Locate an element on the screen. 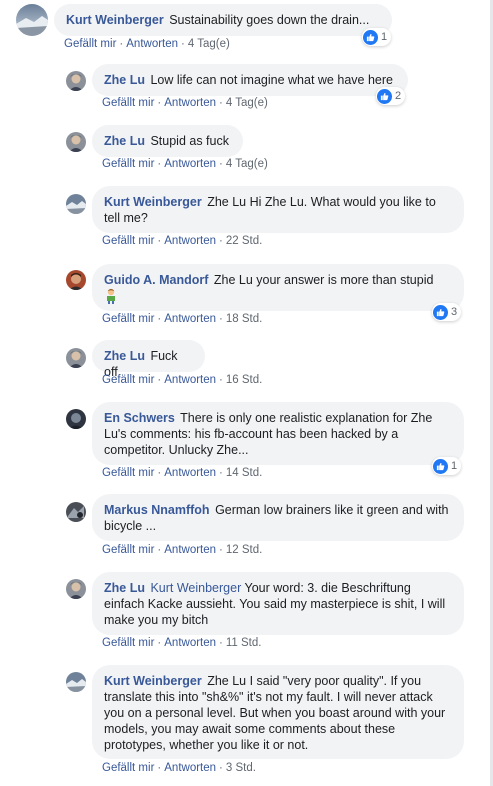 This screenshot has width=493, height=786. comment-time: 12 Std. is located at coordinates (244, 550).